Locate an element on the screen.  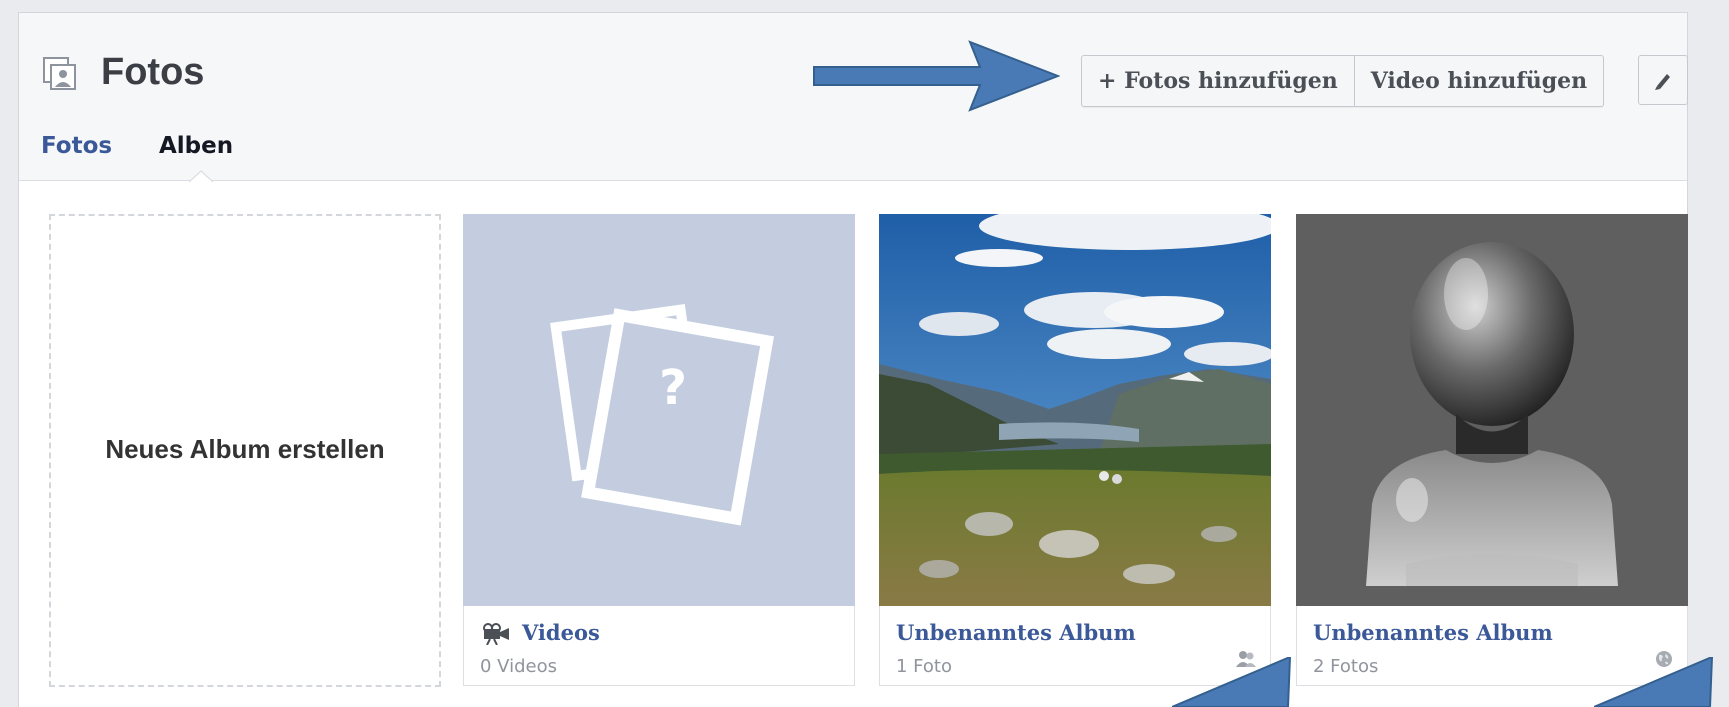
pencil-icon is located at coordinates (1662, 82).